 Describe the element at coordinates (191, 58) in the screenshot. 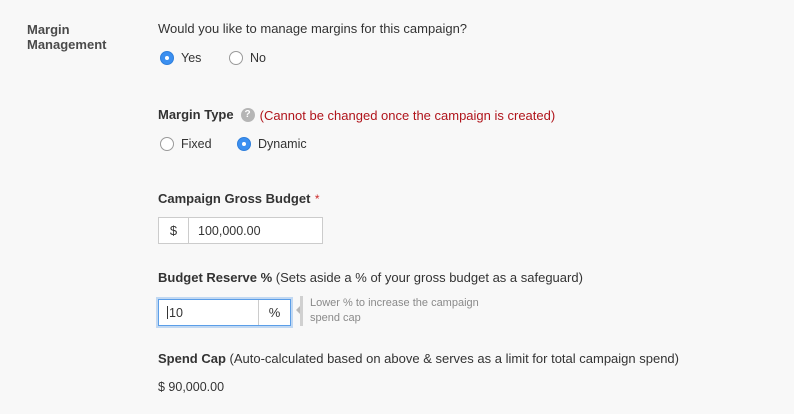

I see `radio-yes-label: Yes` at that location.